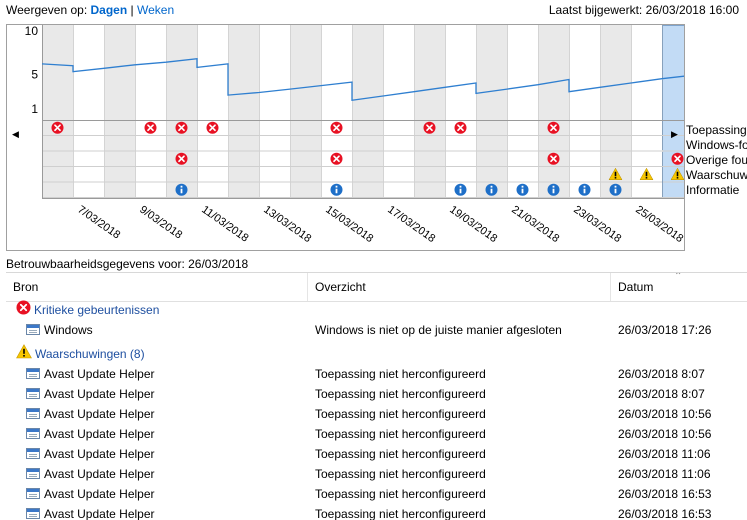 This screenshot has height=520, width=747. I want to click on date-cell: 26/03/2018 11:06, so click(664, 454).